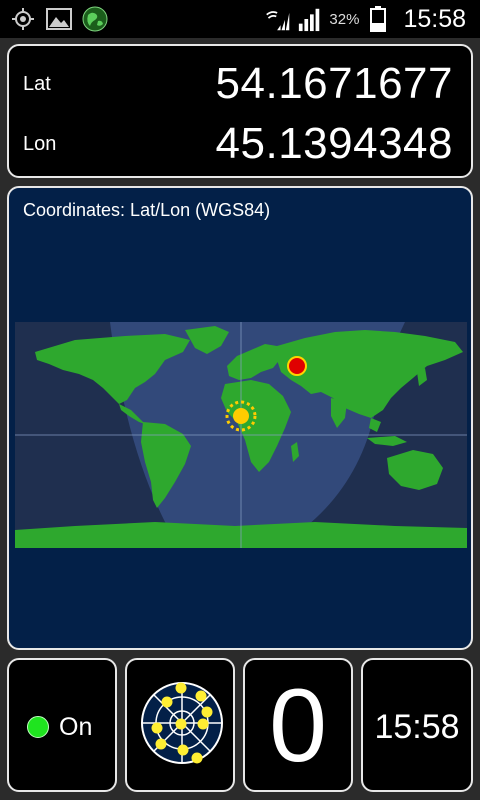  I want to click on satellite-count-tile: 0, so click(298, 725).